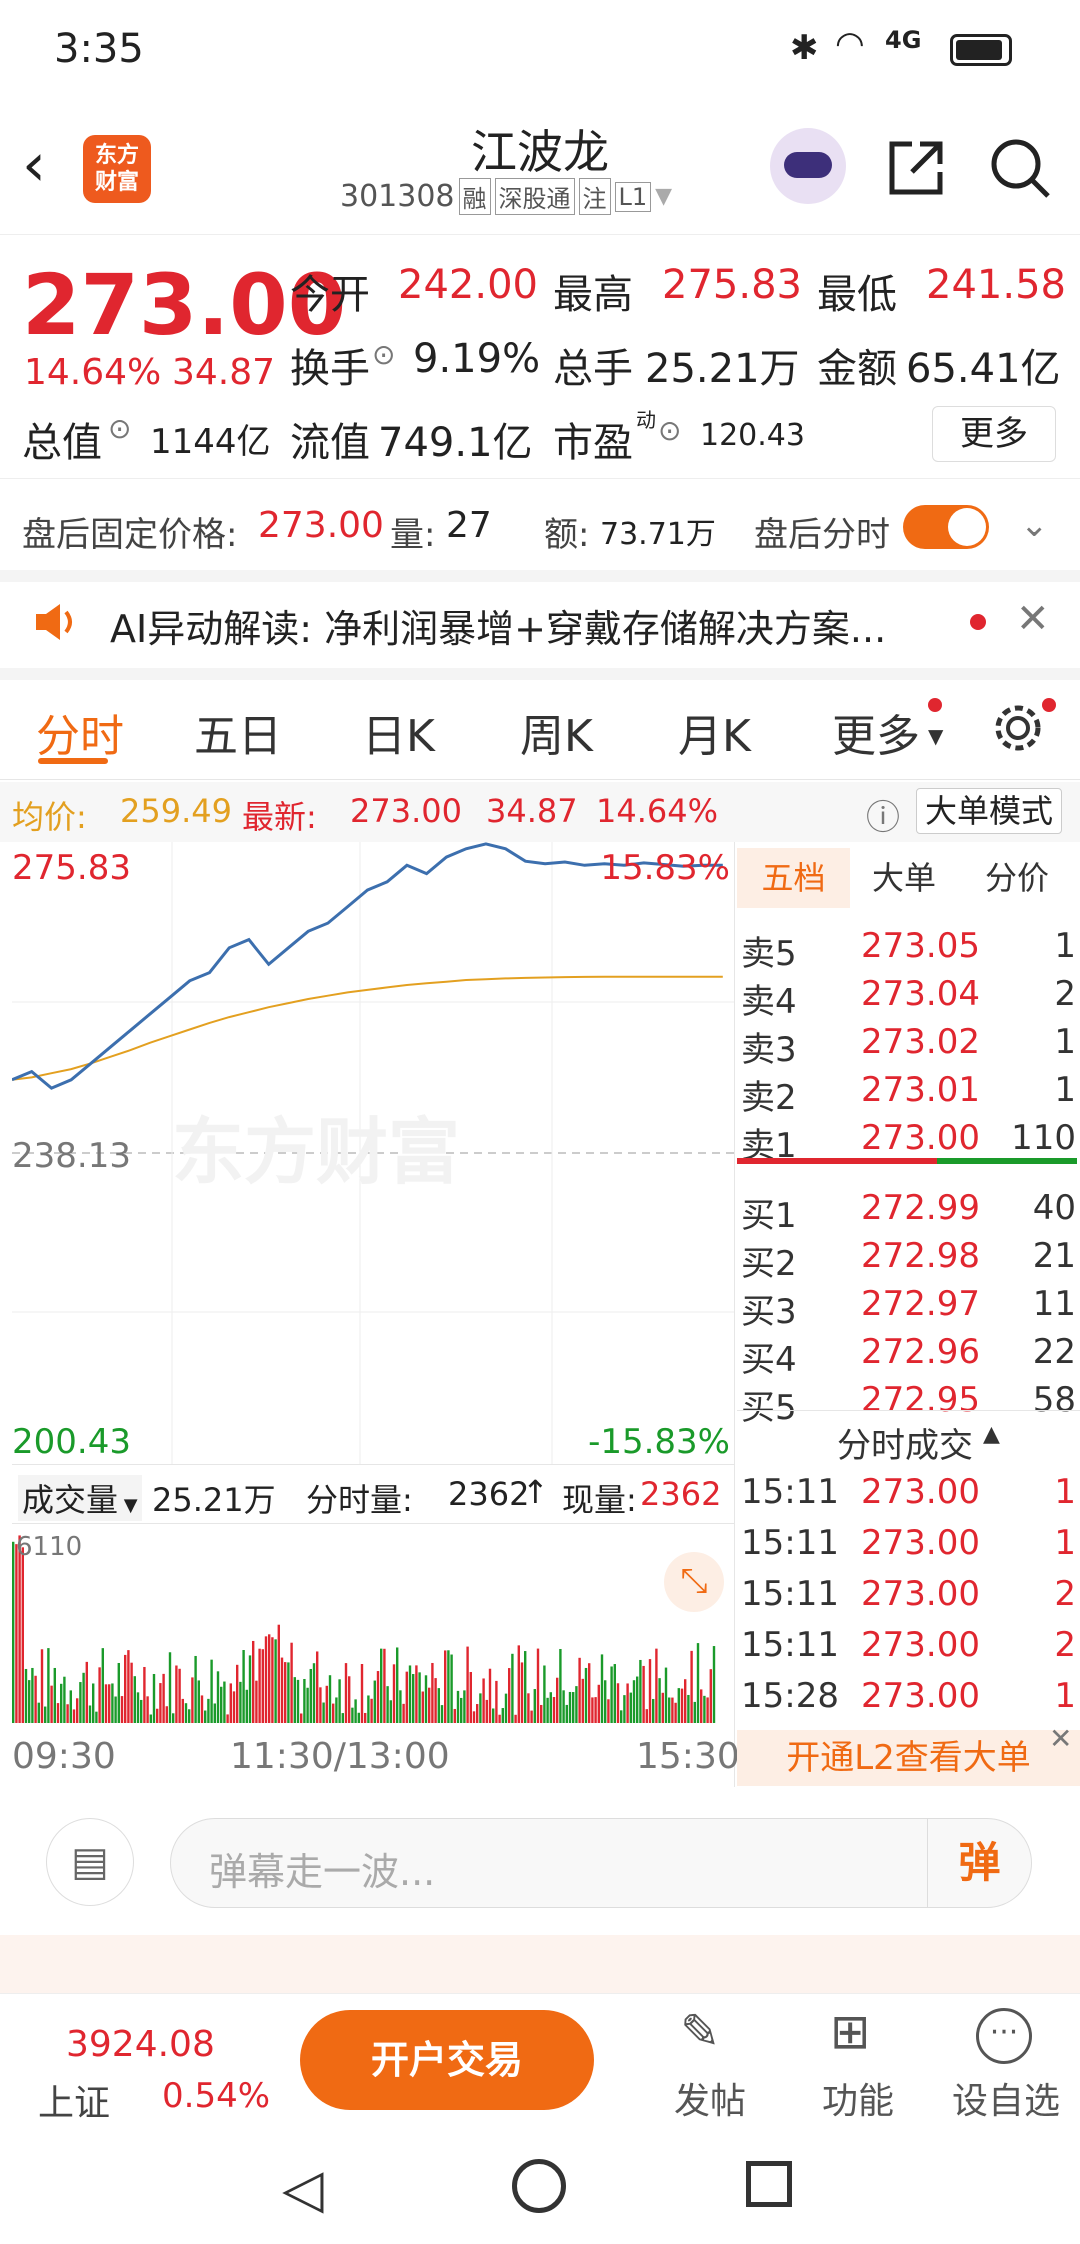 This screenshot has width=1080, height=2244. What do you see at coordinates (876, 732) in the screenshot?
I see `tab-more: 更多` at bounding box center [876, 732].